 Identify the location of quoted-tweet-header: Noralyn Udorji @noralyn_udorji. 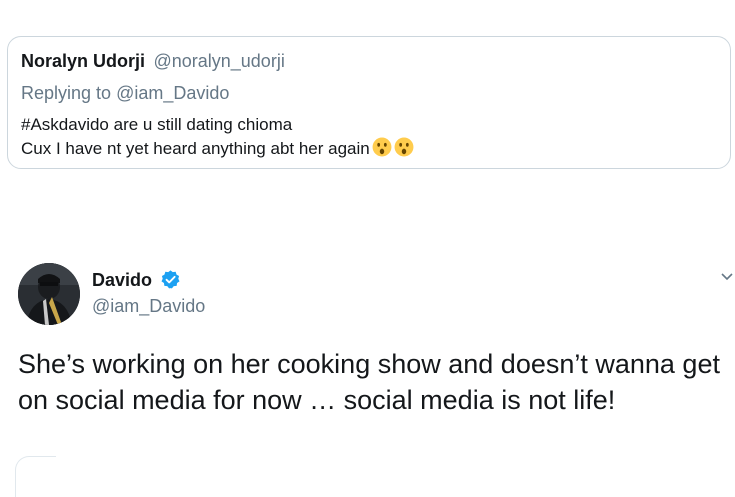
(153, 61).